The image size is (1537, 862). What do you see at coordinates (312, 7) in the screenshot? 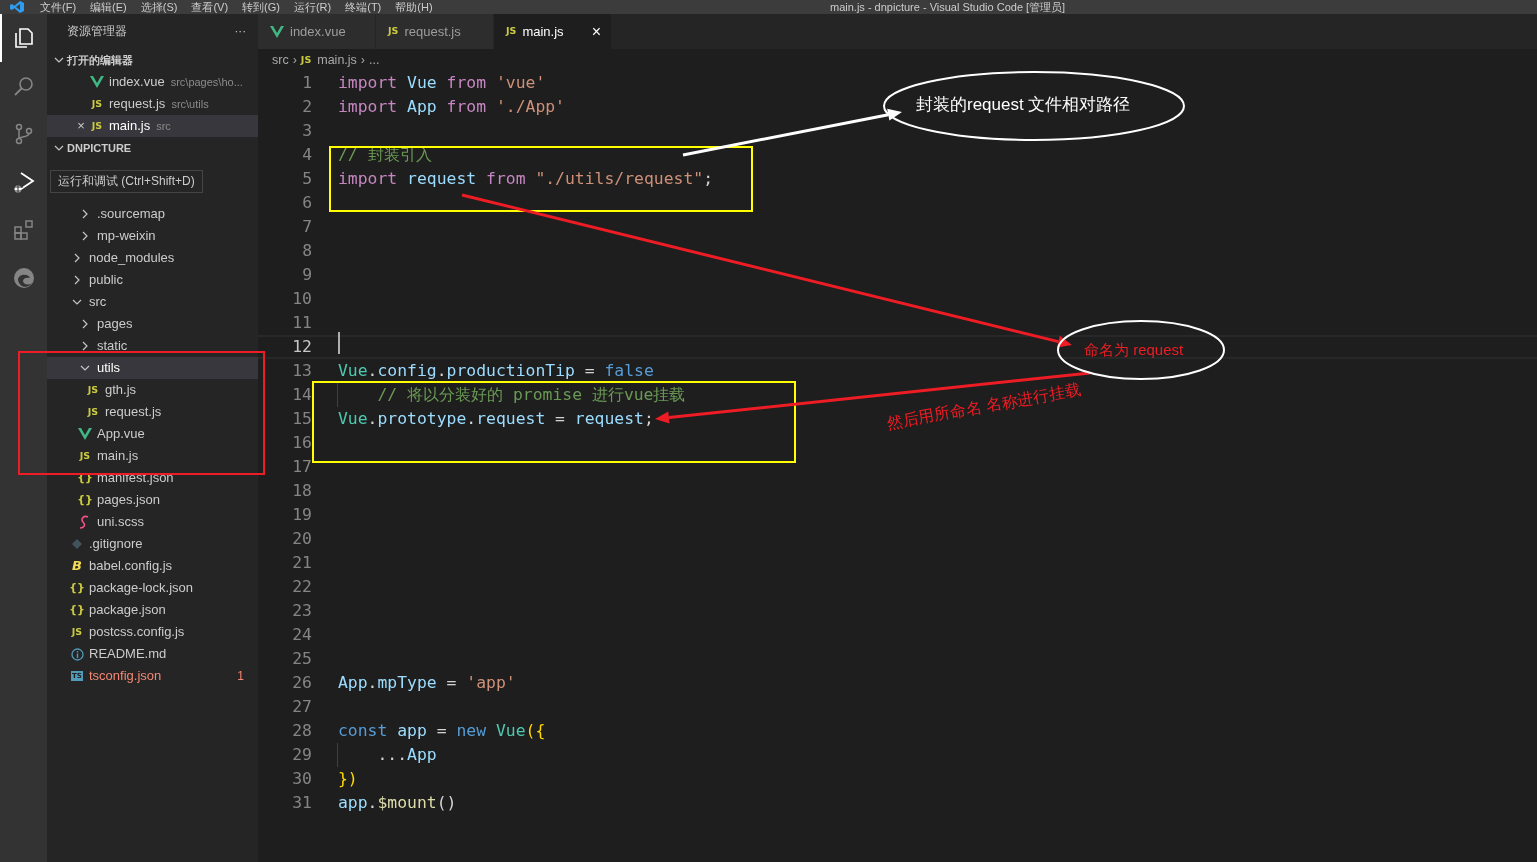
I see `menu-item: 运行(R)` at bounding box center [312, 7].